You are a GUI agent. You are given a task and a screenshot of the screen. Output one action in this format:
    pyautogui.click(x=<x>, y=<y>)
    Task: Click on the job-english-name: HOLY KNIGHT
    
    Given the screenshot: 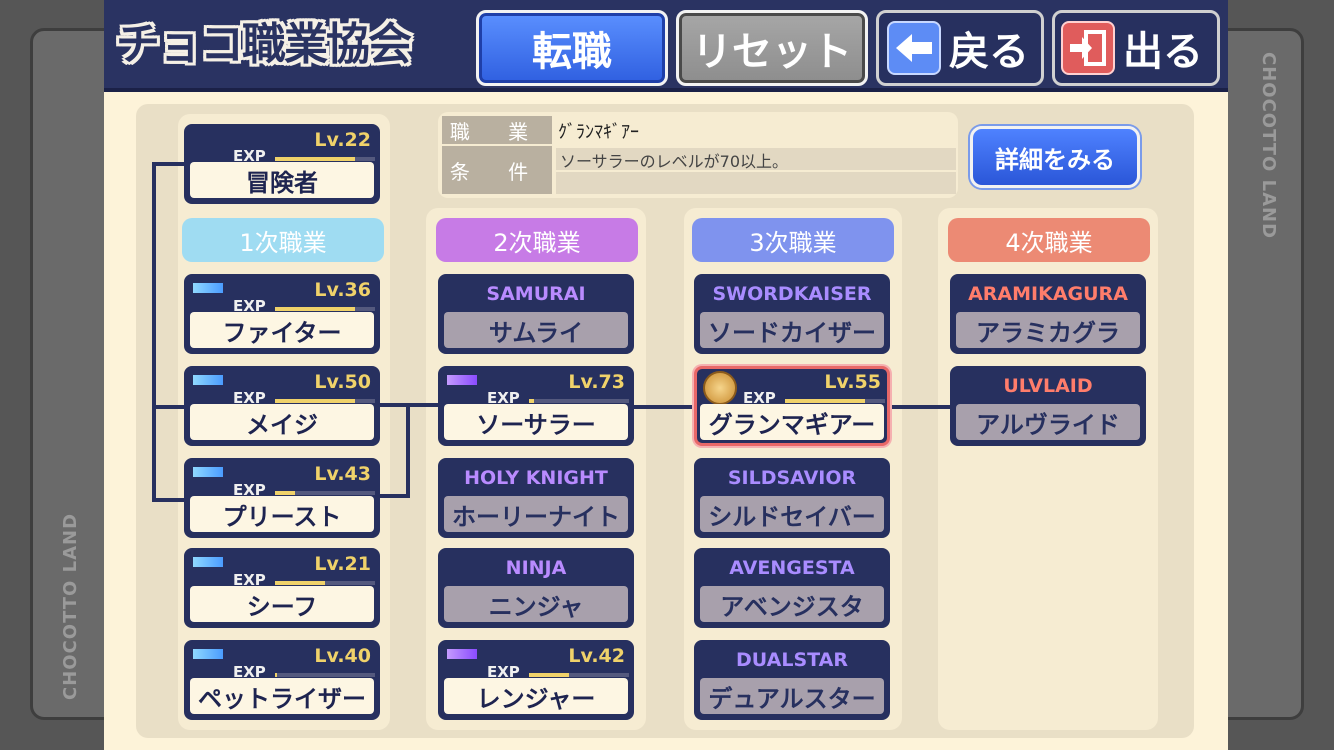 What is the action you would take?
    pyautogui.click(x=536, y=478)
    